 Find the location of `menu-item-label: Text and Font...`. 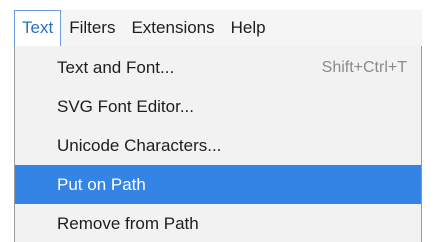

menu-item-label: Text and Font... is located at coordinates (116, 67).